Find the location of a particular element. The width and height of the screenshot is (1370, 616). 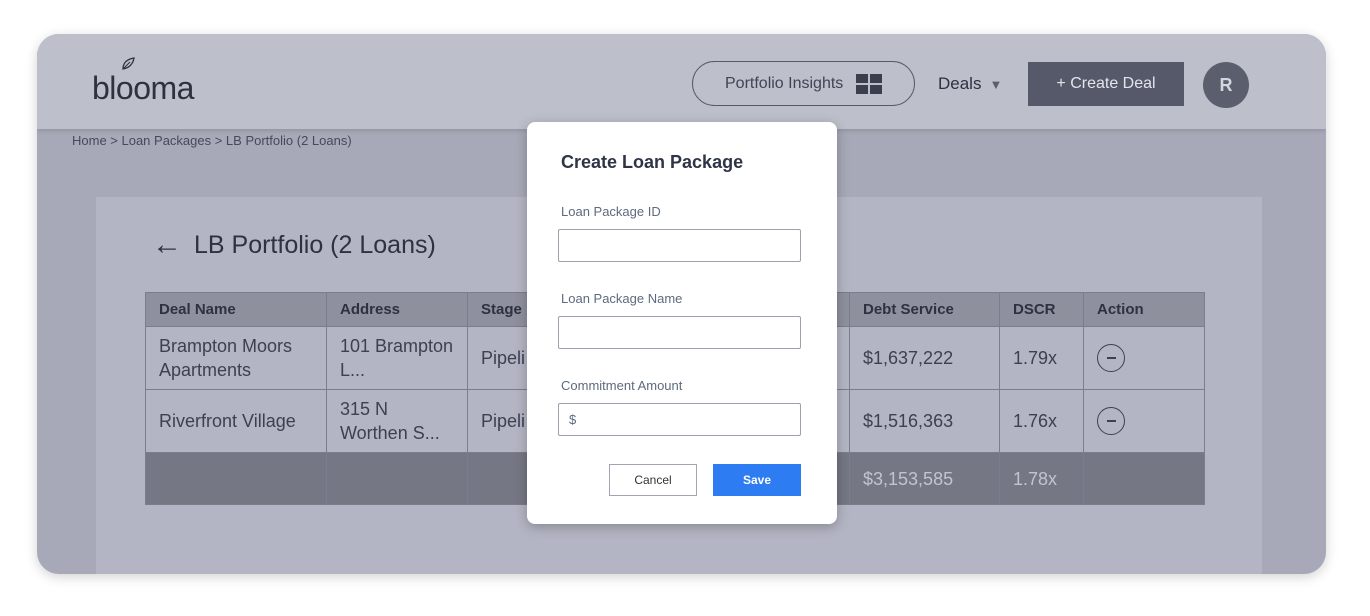

total-debt-service-cell: $3,153,585 is located at coordinates (924, 478).